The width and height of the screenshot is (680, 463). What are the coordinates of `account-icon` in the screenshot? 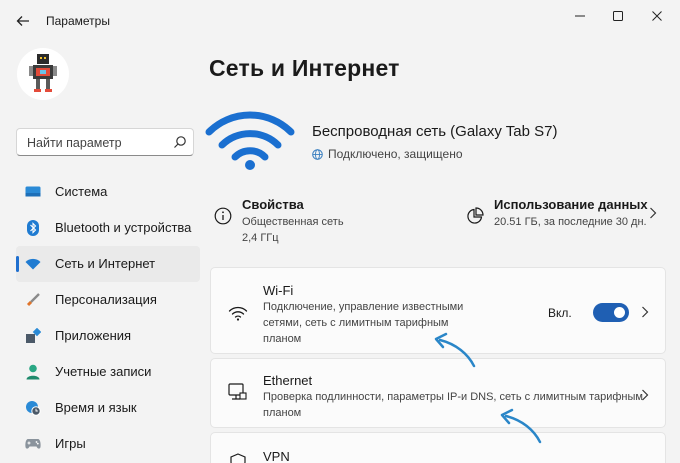 It's located at (33, 372).